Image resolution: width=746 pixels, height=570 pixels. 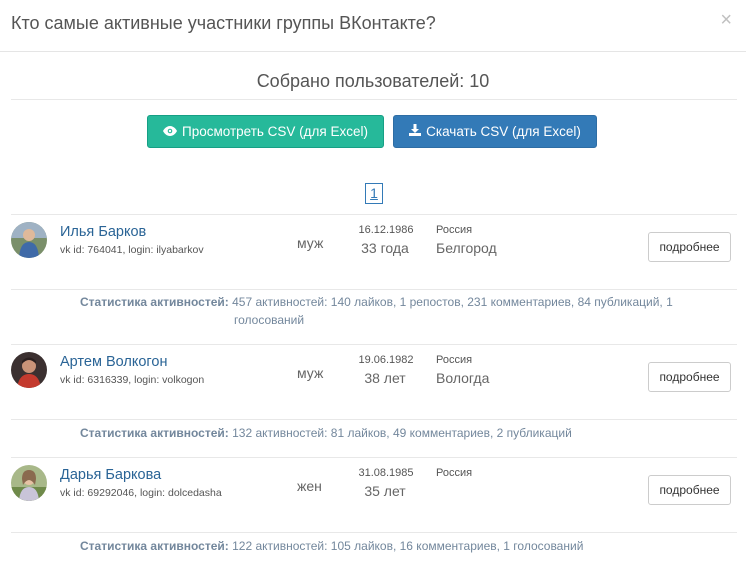 What do you see at coordinates (463, 378) in the screenshot?
I see `user-city: Вологда` at bounding box center [463, 378].